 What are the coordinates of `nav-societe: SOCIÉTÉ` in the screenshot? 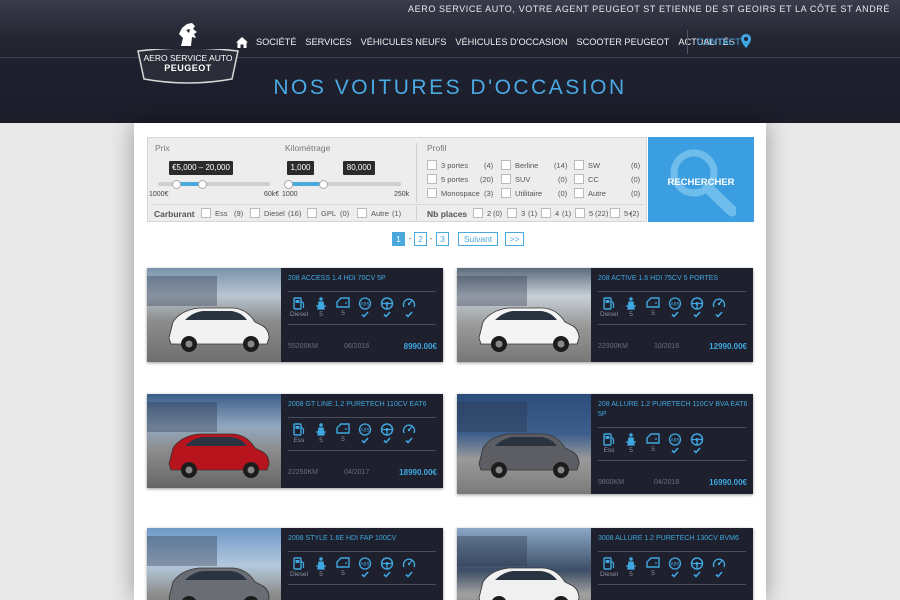 It's located at (276, 42).